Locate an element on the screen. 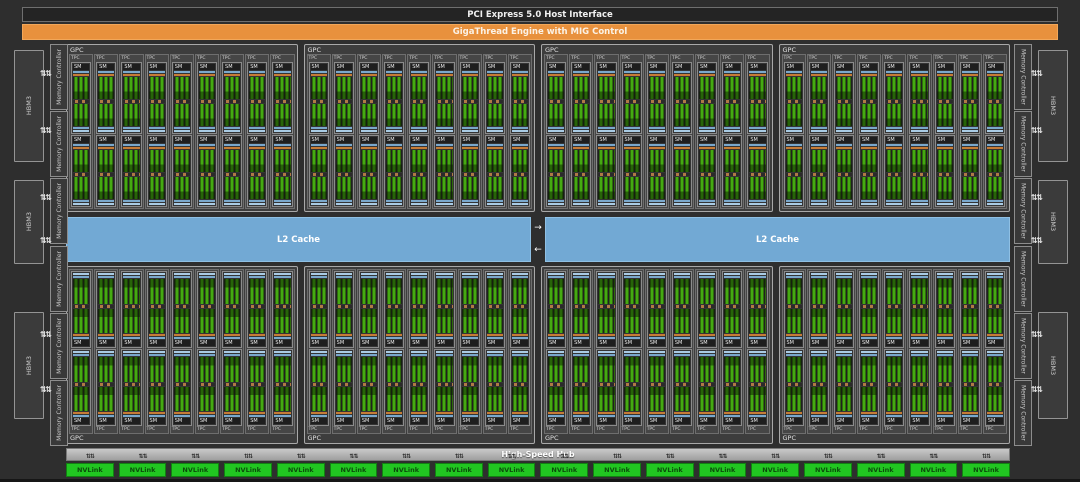 The width and height of the screenshot is (1080, 482). nvlink-port: ⇅⇅ NVLink is located at coordinates (300, 465).